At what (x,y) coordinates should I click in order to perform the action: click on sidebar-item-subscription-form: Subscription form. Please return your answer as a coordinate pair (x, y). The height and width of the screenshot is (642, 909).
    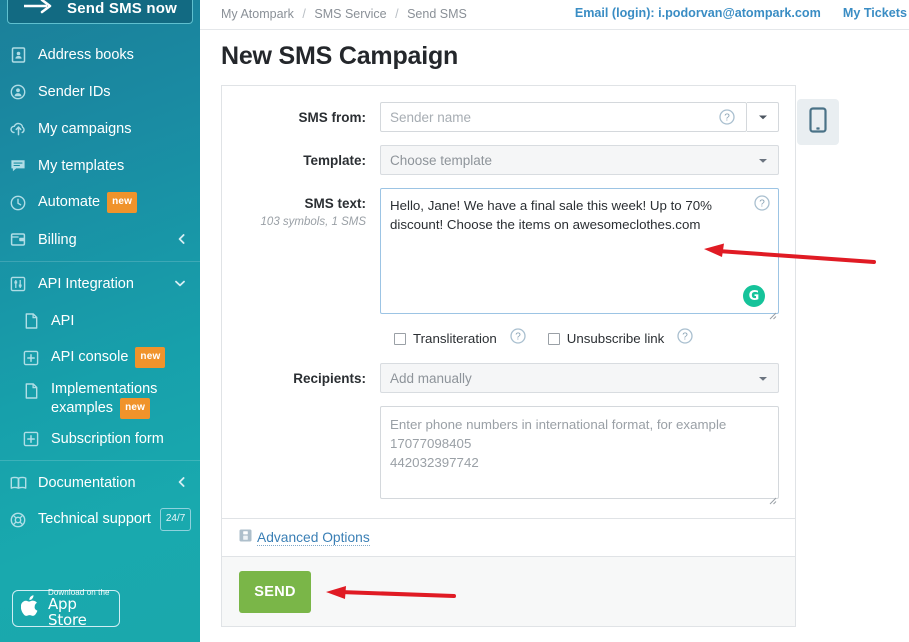
    Looking at the image, I should click on (100, 438).